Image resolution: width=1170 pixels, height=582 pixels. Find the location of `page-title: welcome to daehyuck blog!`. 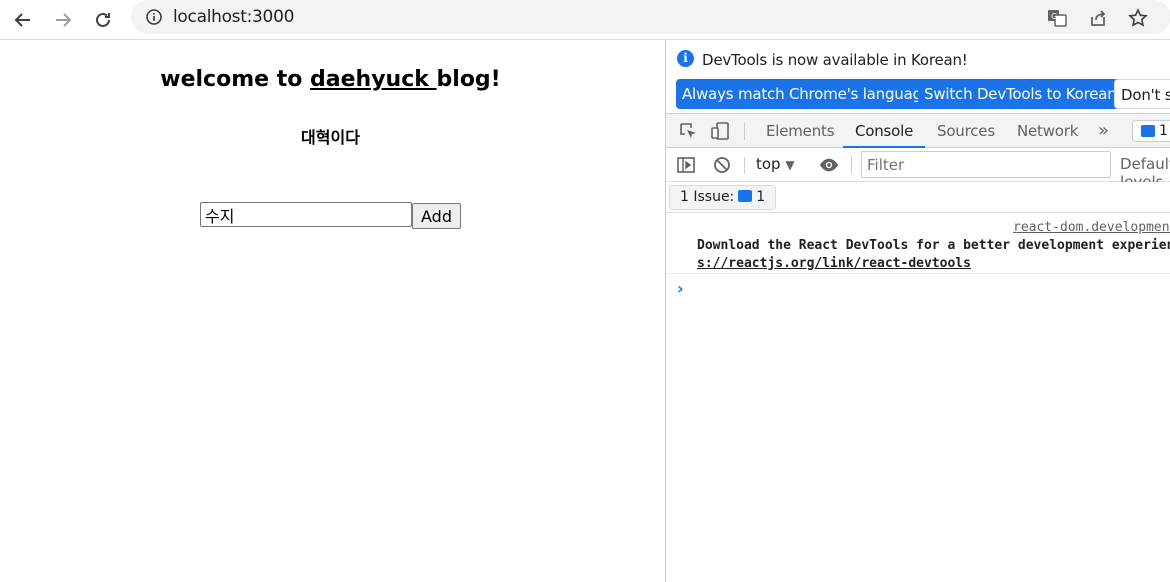

page-title: welcome to daehyuck blog! is located at coordinates (330, 79).